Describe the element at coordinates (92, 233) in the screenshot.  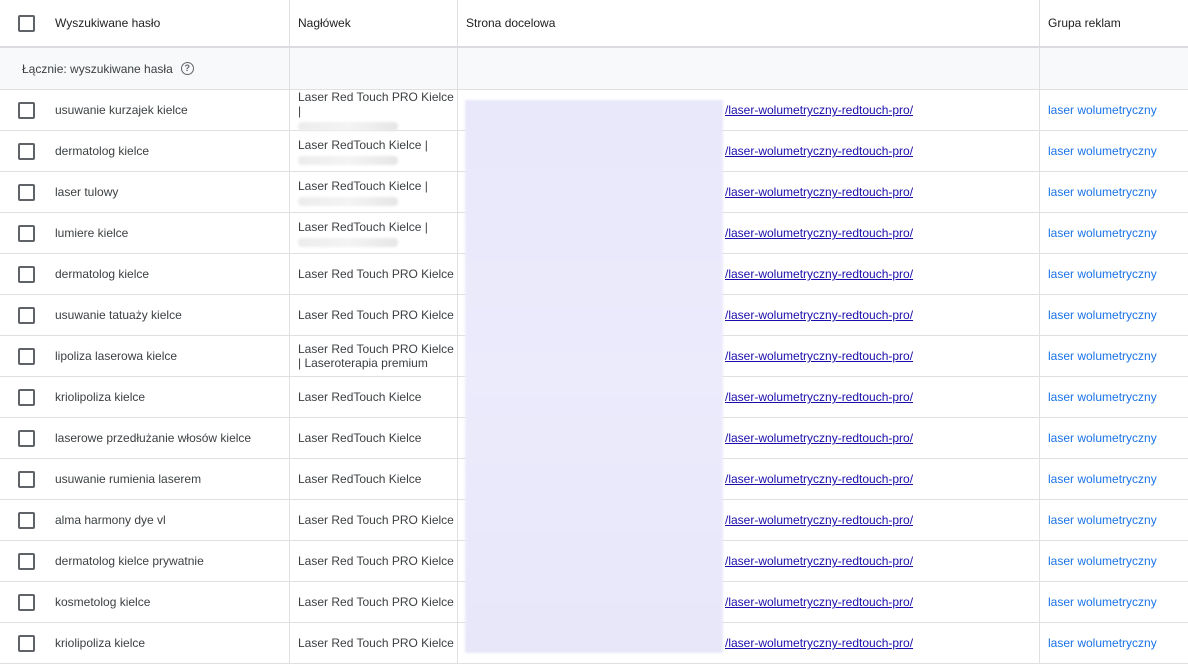
I see `keyword-text: lumiere kielce` at that location.